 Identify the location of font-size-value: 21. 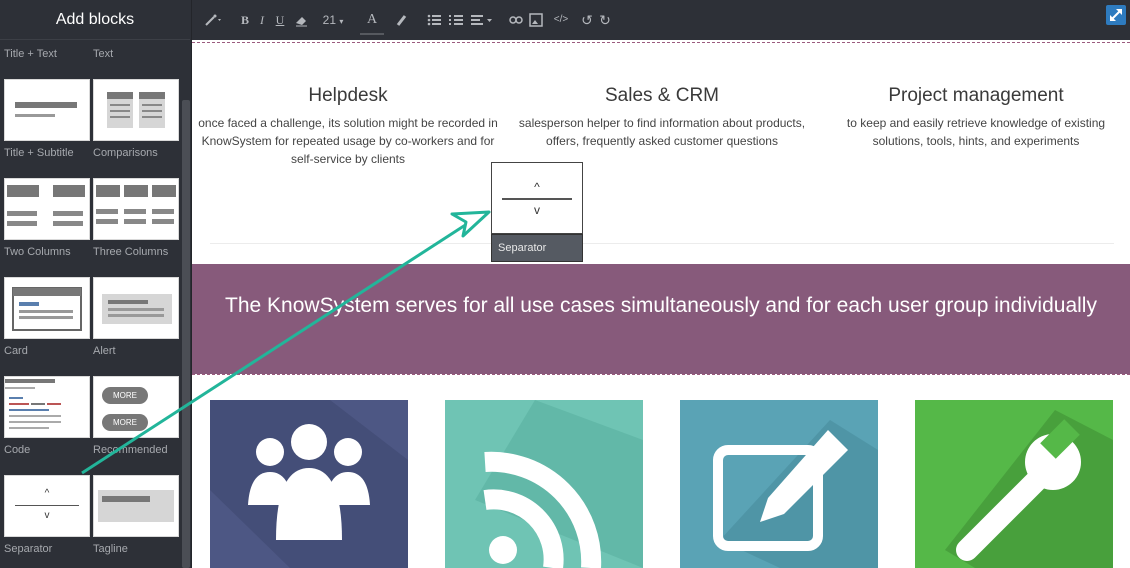
(329, 20).